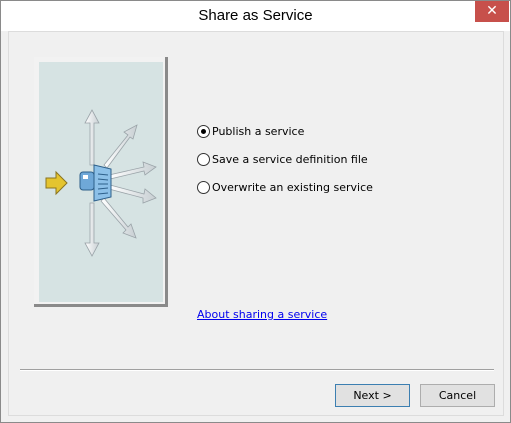  I want to click on radio-save-definition, so click(203, 159).